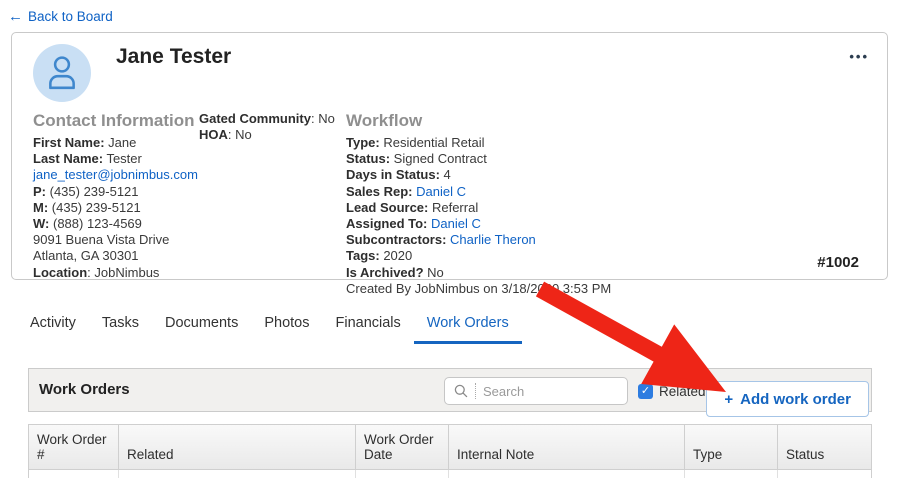 The image size is (901, 478). Describe the element at coordinates (87, 207) in the screenshot. I see `field-phone-m: M: (435) 239-5121` at that location.